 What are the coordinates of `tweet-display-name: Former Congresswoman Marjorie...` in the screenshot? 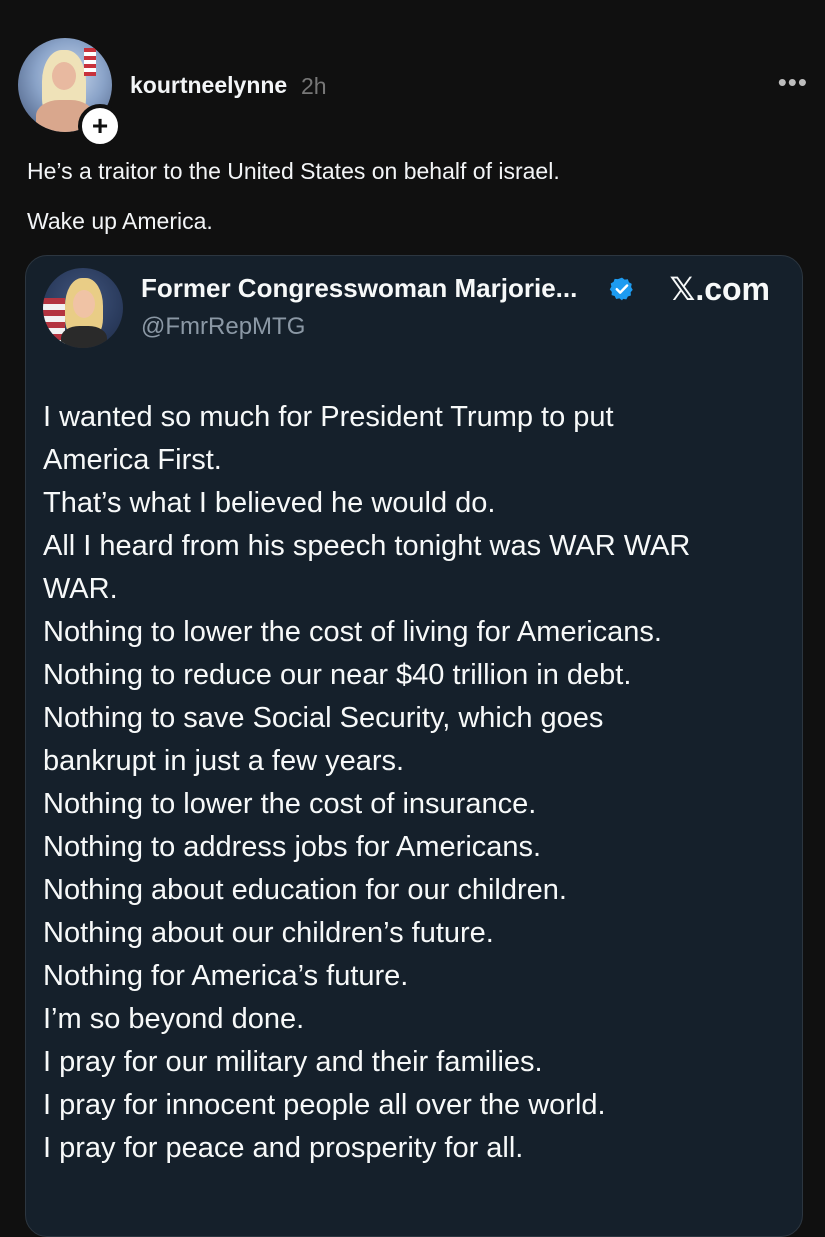 It's located at (359, 288).